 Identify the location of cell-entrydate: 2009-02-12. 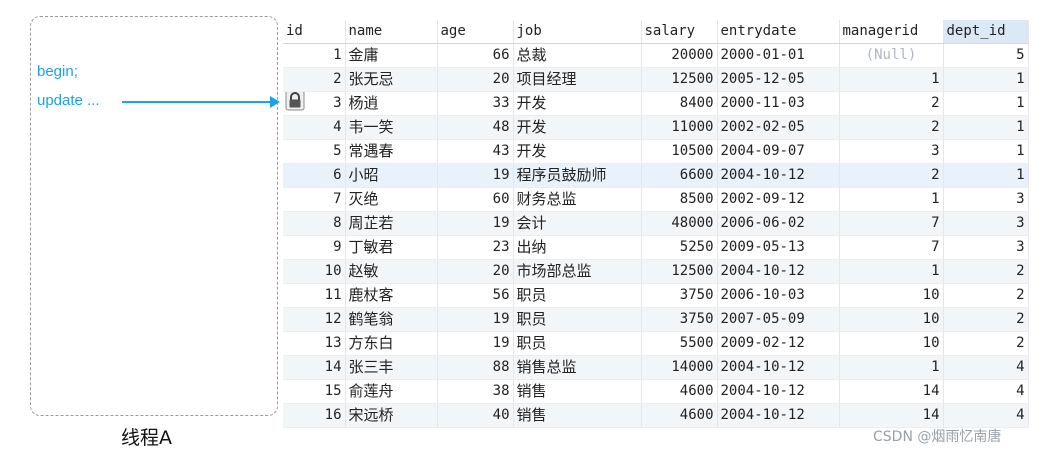
(778, 343).